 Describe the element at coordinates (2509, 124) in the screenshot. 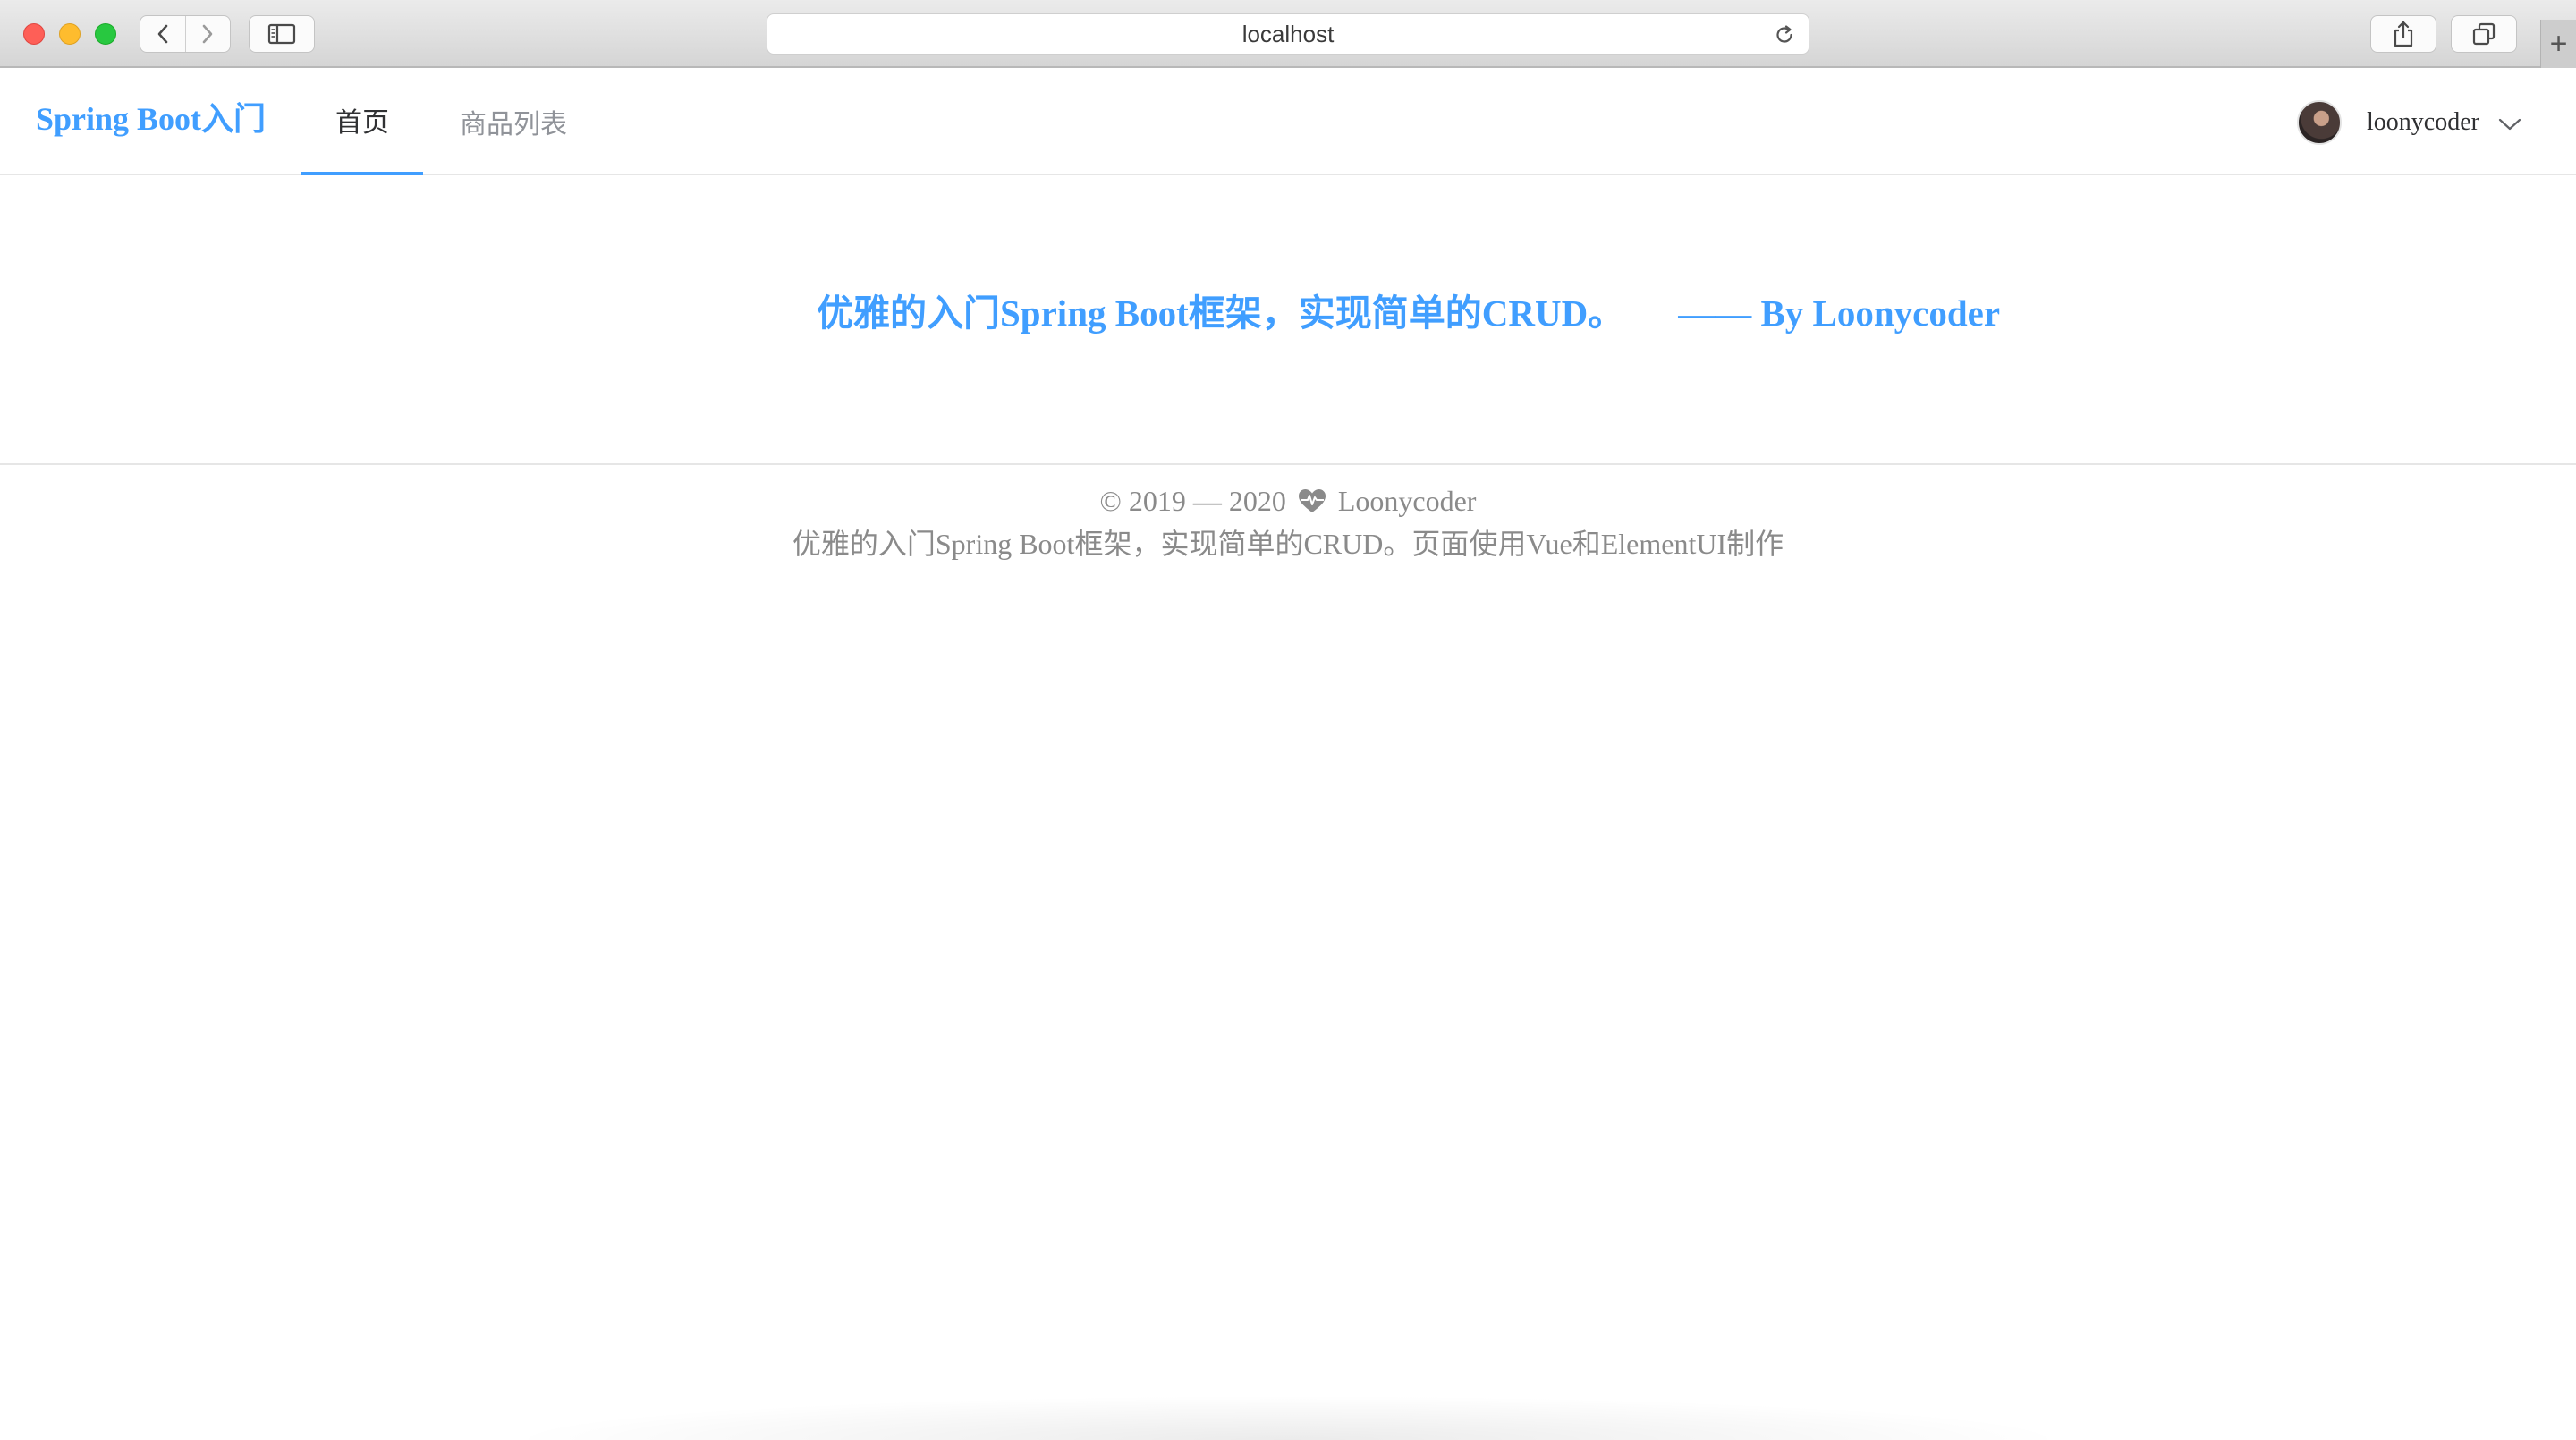

I see `chevron-down-icon` at that location.